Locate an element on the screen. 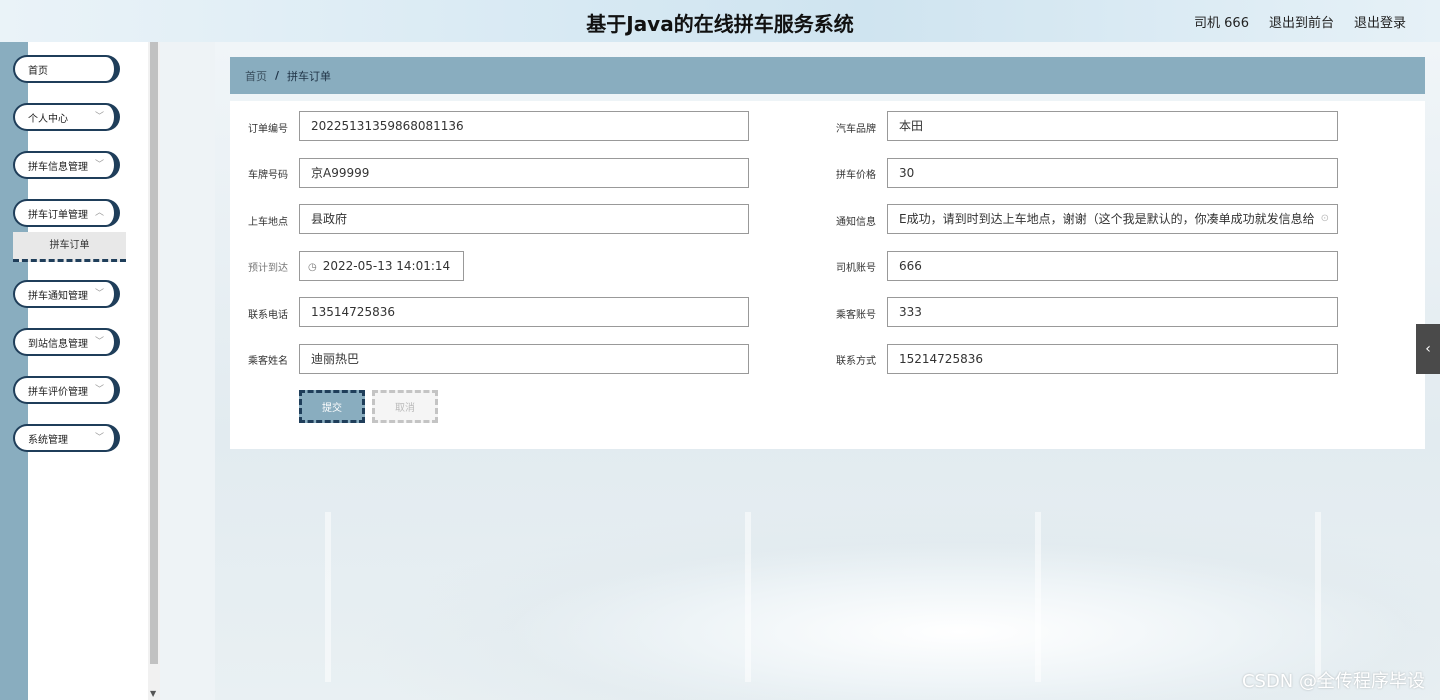  phone-field: 13514725836 is located at coordinates (524, 312).